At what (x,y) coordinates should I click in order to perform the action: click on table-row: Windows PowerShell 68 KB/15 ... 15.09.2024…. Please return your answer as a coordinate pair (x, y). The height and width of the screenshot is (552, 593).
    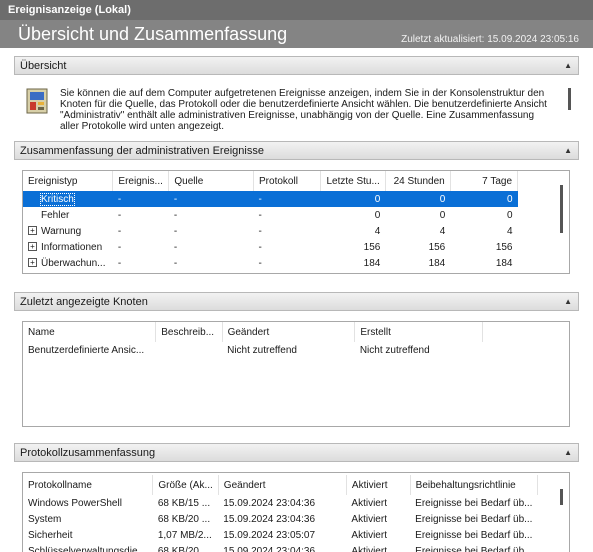
    Looking at the image, I should click on (280, 503).